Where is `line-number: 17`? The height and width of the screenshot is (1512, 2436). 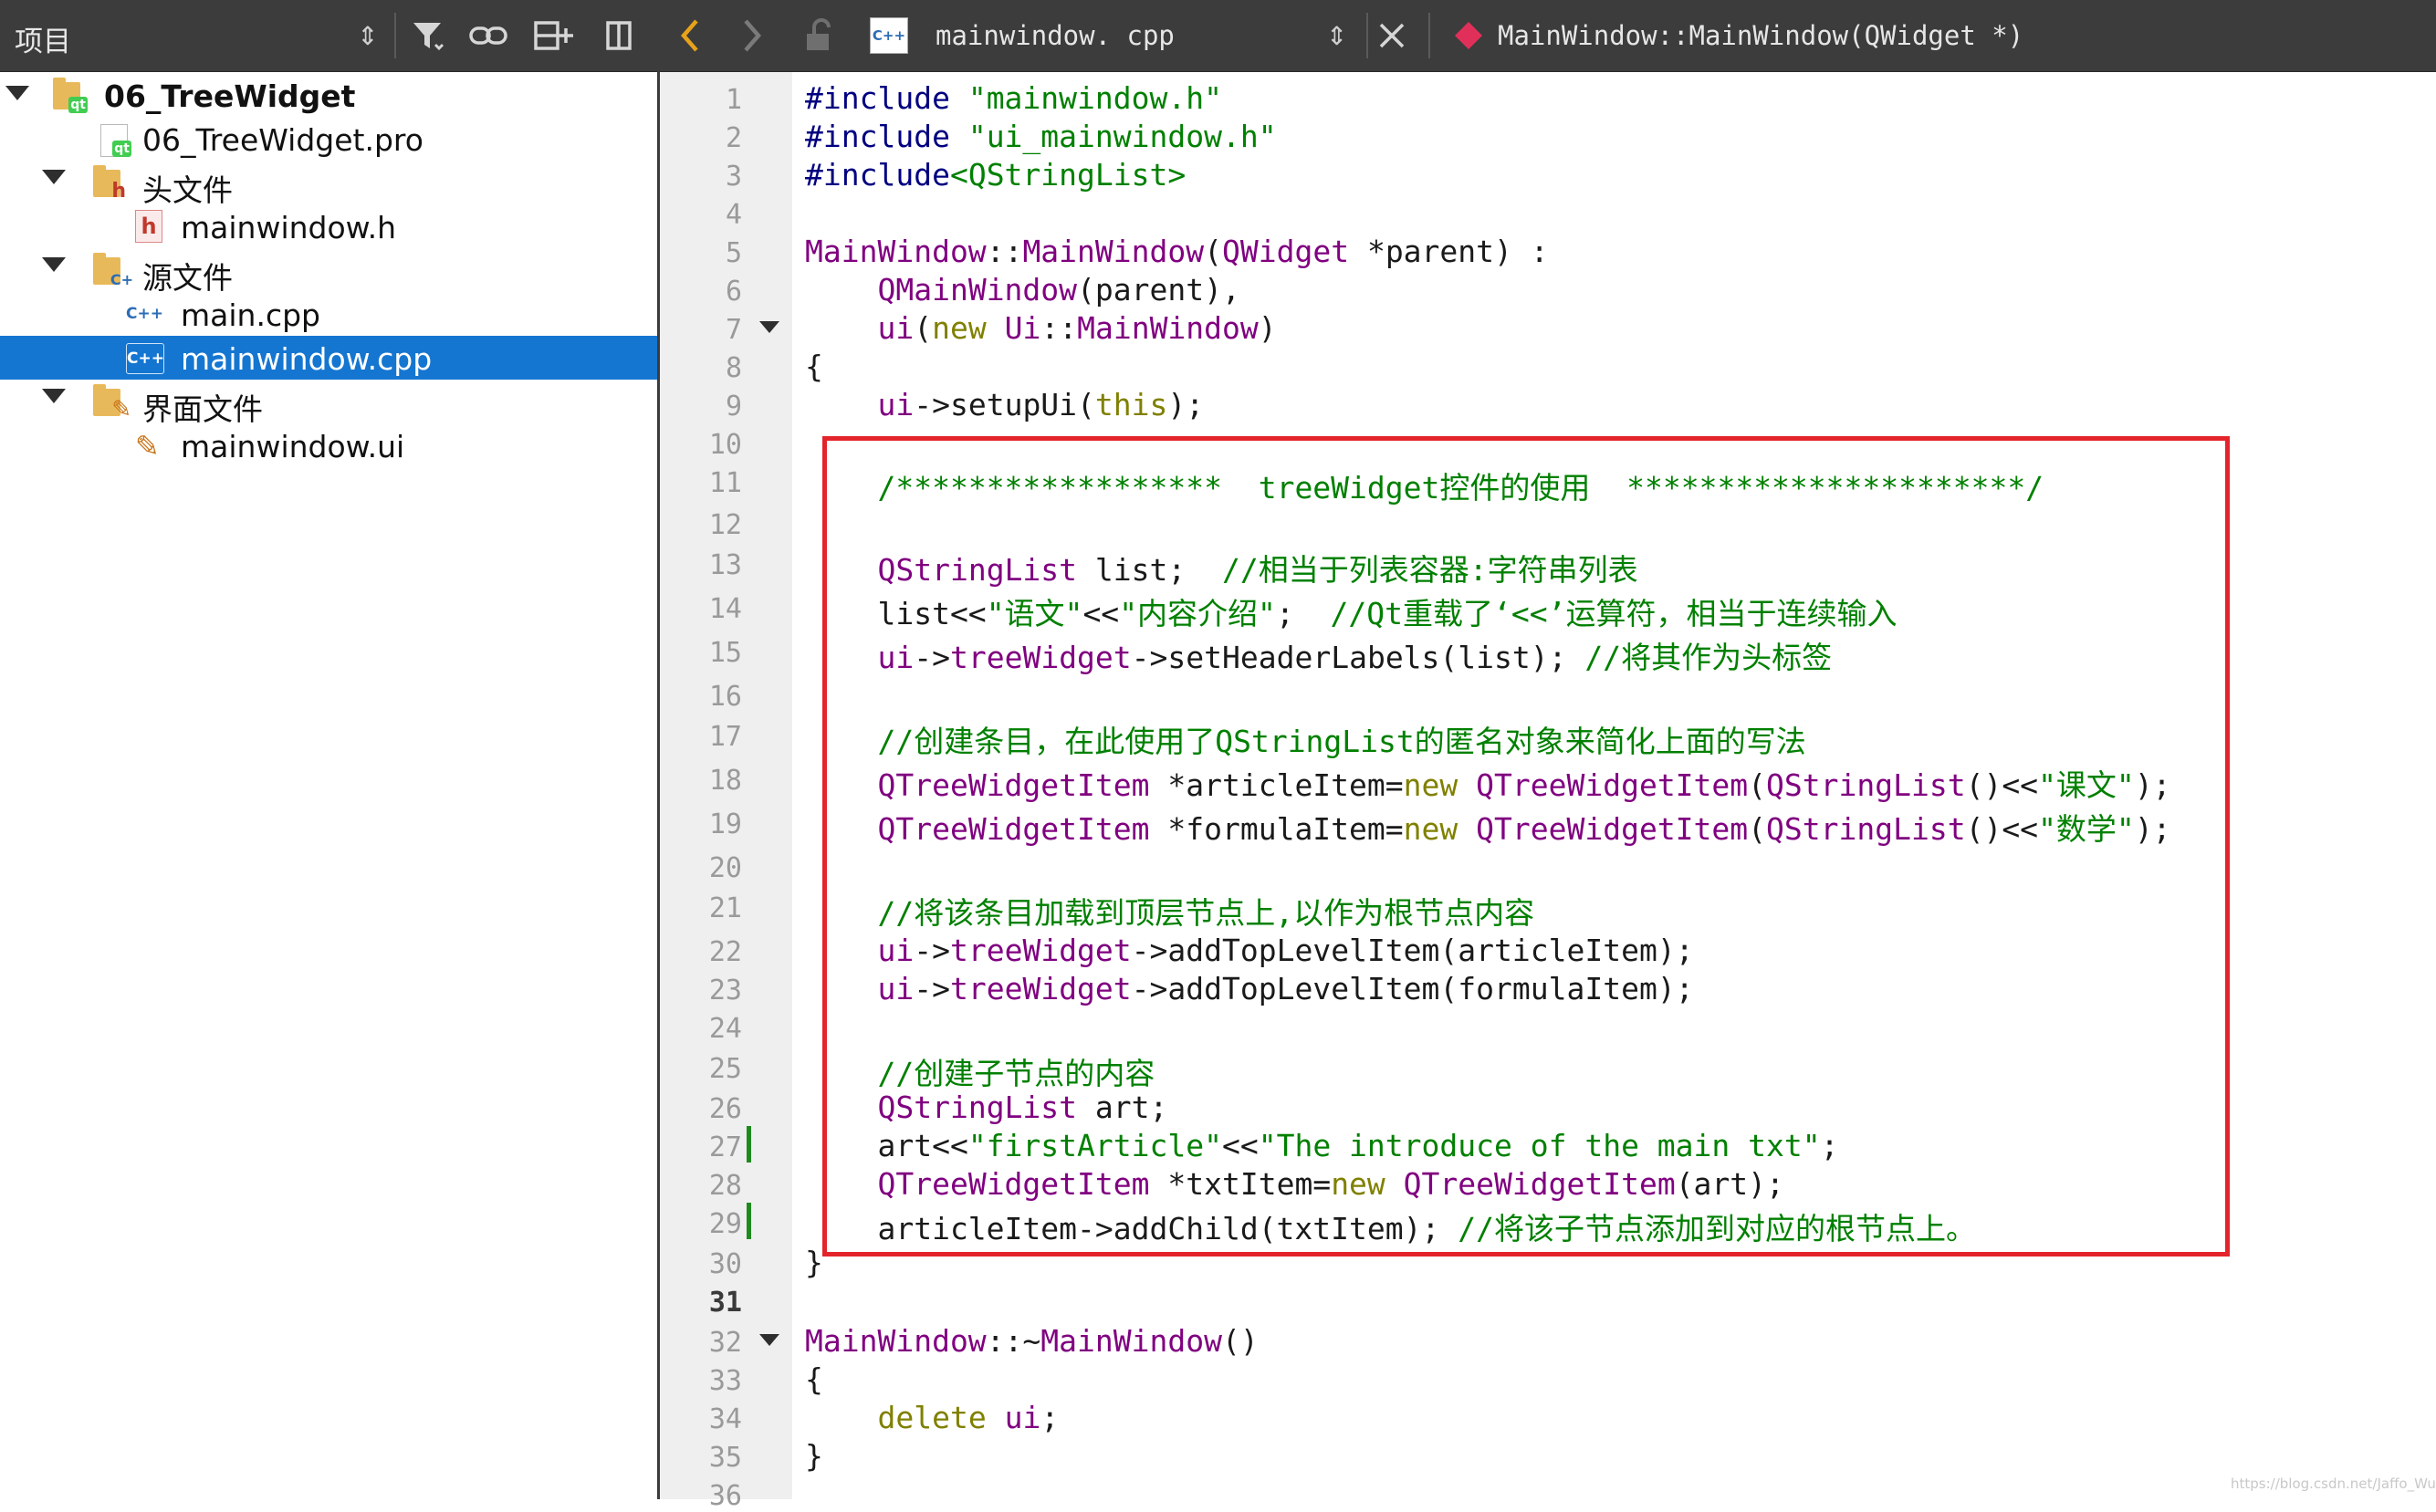
line-number: 17 is located at coordinates (725, 737).